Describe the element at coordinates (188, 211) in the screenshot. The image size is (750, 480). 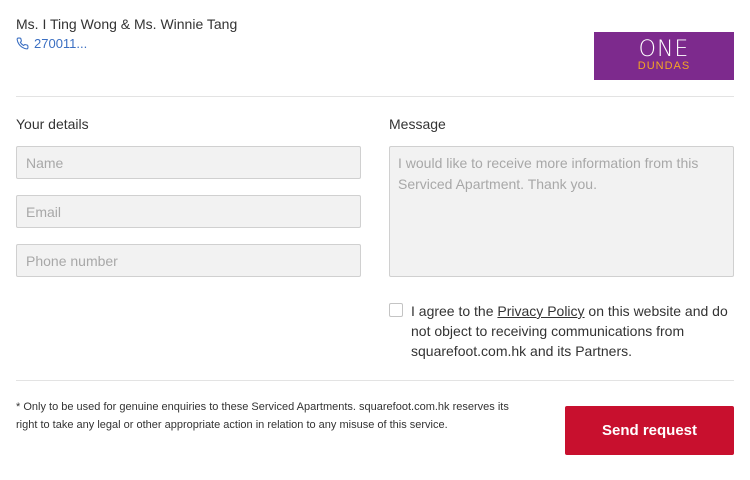
I see `email-input` at that location.